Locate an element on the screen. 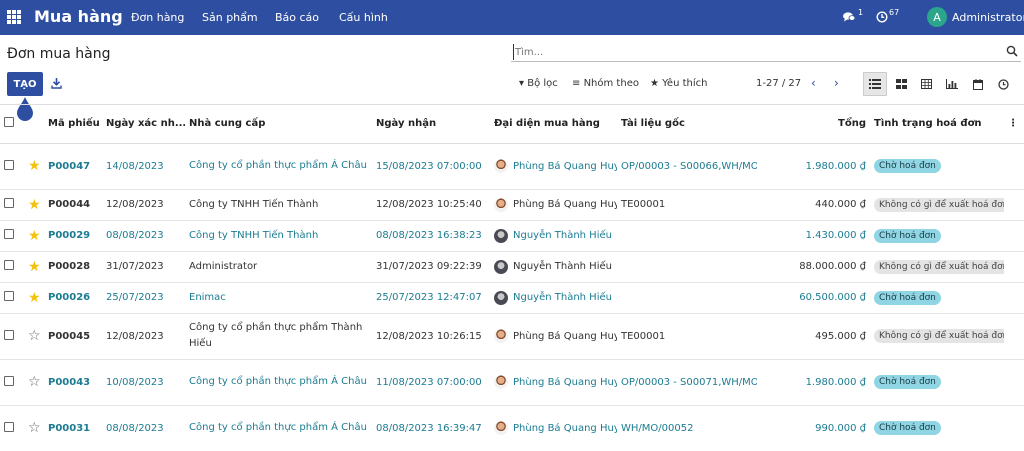 The height and width of the screenshot is (451, 1024). confirmation-date: 08/08/2023 is located at coordinates (143, 236).